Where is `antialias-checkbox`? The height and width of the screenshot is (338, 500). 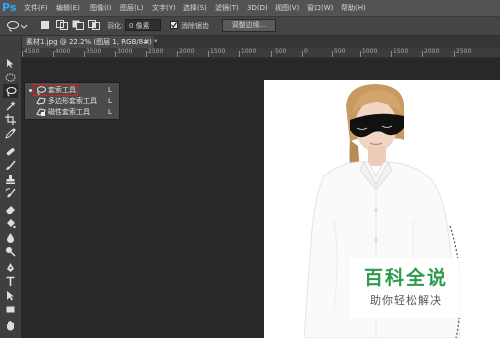 antialias-checkbox is located at coordinates (174, 25).